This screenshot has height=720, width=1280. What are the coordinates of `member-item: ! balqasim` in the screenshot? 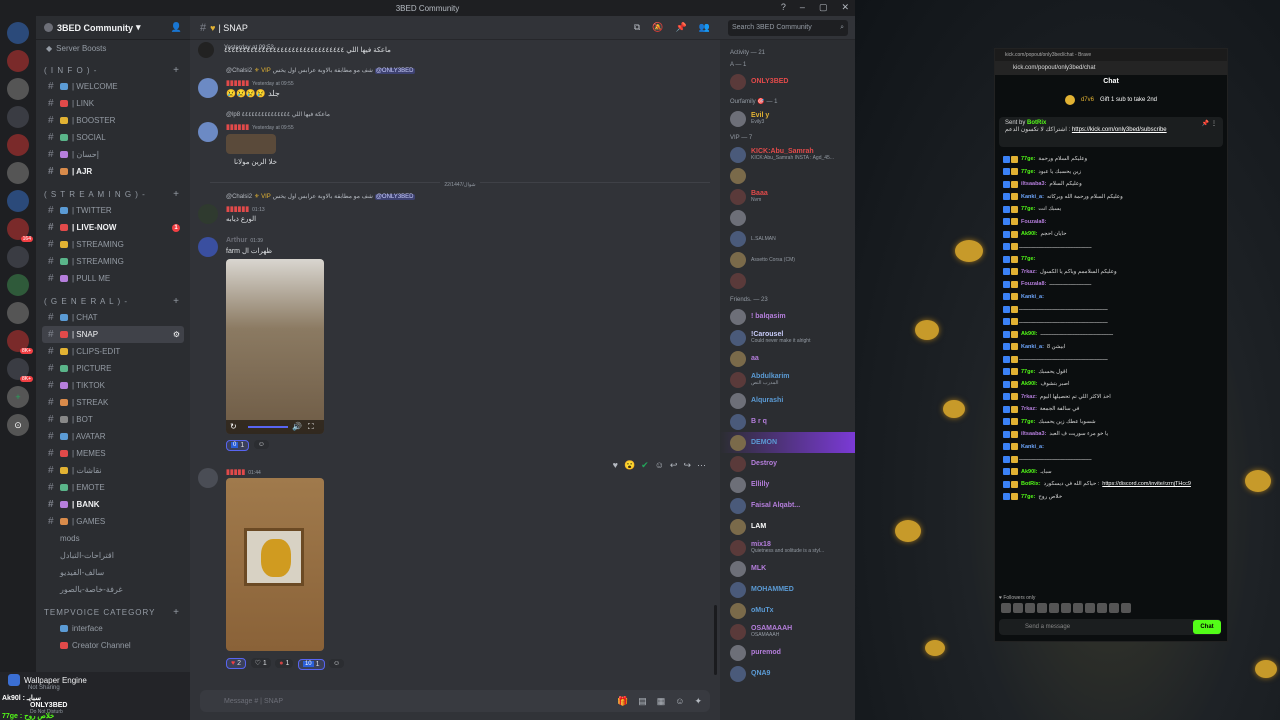 It's located at (787, 316).